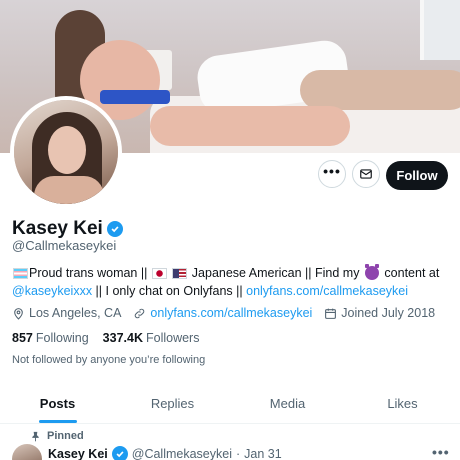  What do you see at coordinates (380, 90) in the screenshot?
I see `banner-blanket` at bounding box center [380, 90].